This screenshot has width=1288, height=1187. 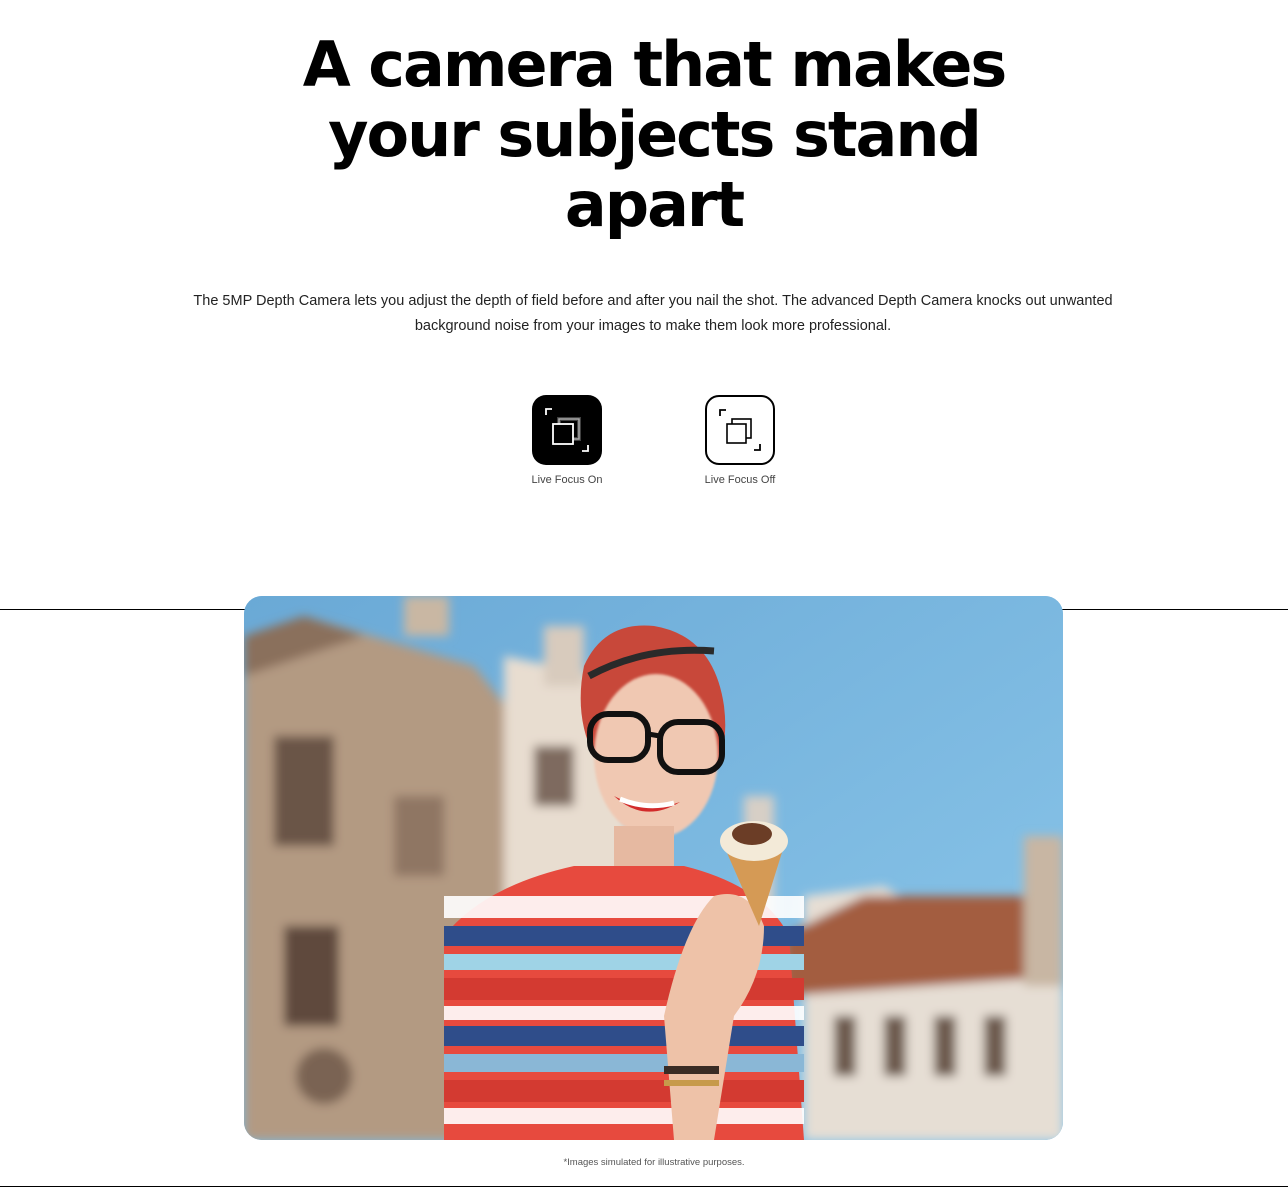 I want to click on live-focus-on-label: Live Focus On, so click(x=567, y=480).